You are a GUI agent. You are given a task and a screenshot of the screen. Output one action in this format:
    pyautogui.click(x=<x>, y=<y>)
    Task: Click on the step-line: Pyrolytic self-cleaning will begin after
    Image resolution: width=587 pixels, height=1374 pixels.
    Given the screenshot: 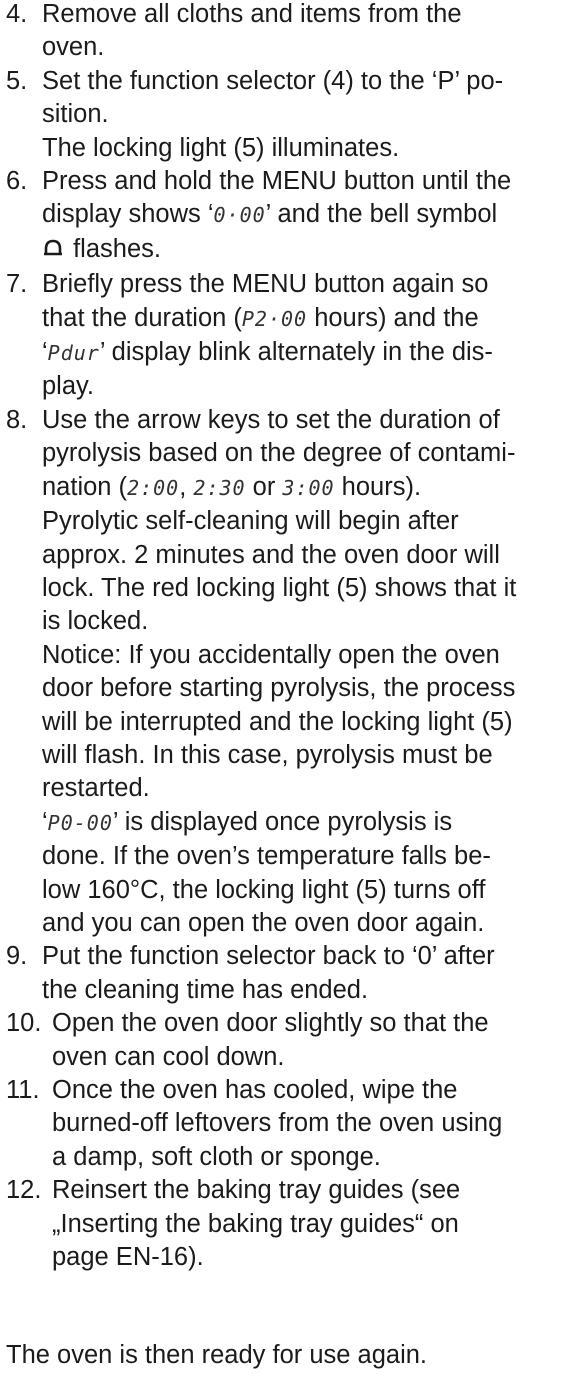 What is the action you would take?
    pyautogui.click(x=313, y=521)
    